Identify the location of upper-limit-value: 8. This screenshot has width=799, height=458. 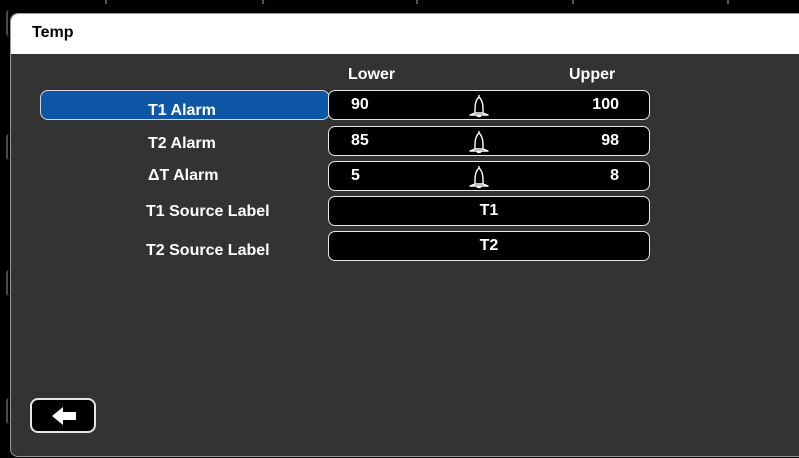
(614, 175).